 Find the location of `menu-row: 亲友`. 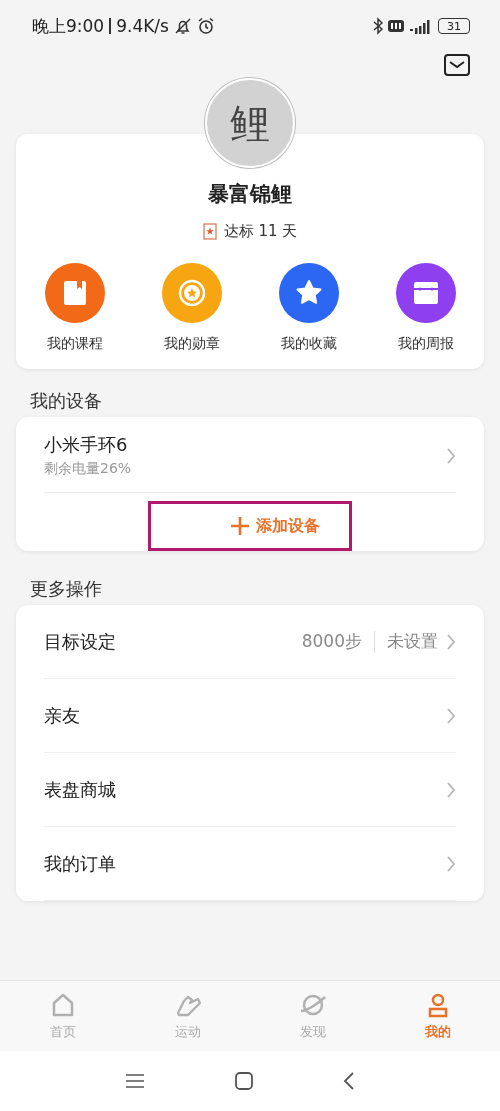

menu-row: 亲友 is located at coordinates (250, 716).